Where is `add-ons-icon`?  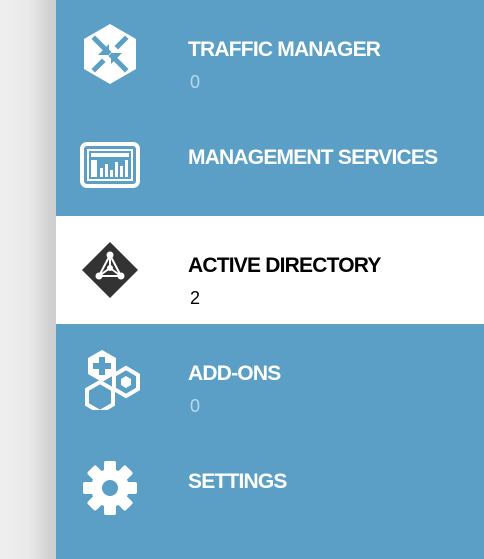
add-ons-icon is located at coordinates (110, 378).